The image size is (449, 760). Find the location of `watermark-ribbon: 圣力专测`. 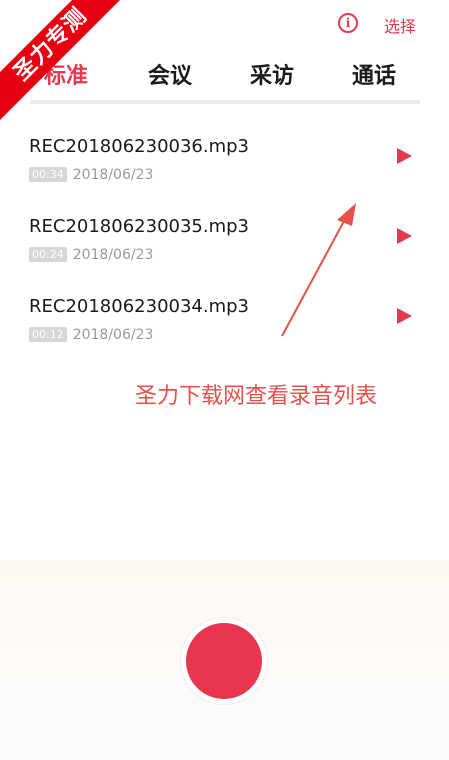

watermark-ribbon: 圣力专测 is located at coordinates (60, 60).